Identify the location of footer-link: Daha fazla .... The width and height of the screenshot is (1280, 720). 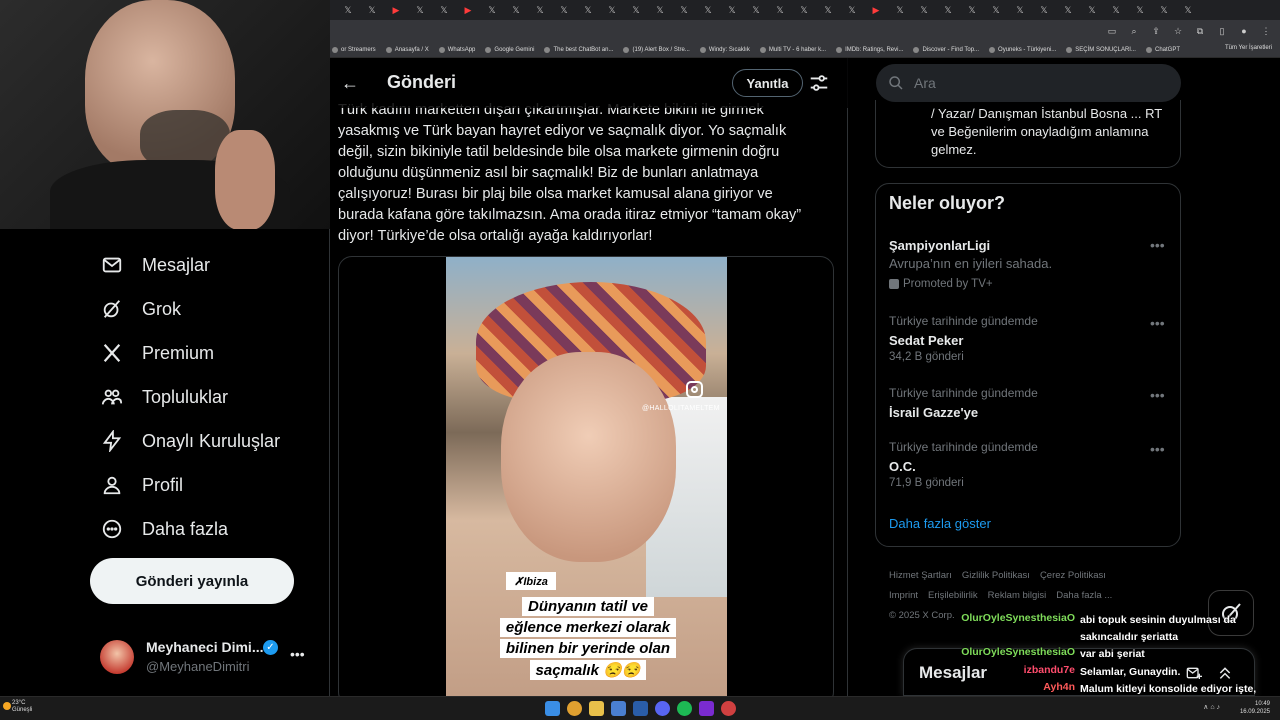
(1084, 595).